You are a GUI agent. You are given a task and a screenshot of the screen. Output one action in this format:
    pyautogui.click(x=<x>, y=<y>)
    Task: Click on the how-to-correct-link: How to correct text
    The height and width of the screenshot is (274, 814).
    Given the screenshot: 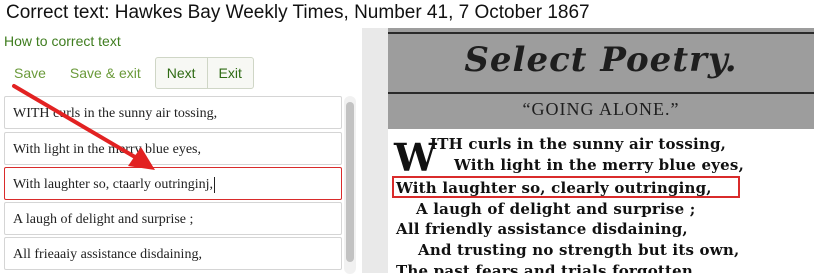 What is the action you would take?
    pyautogui.click(x=62, y=41)
    